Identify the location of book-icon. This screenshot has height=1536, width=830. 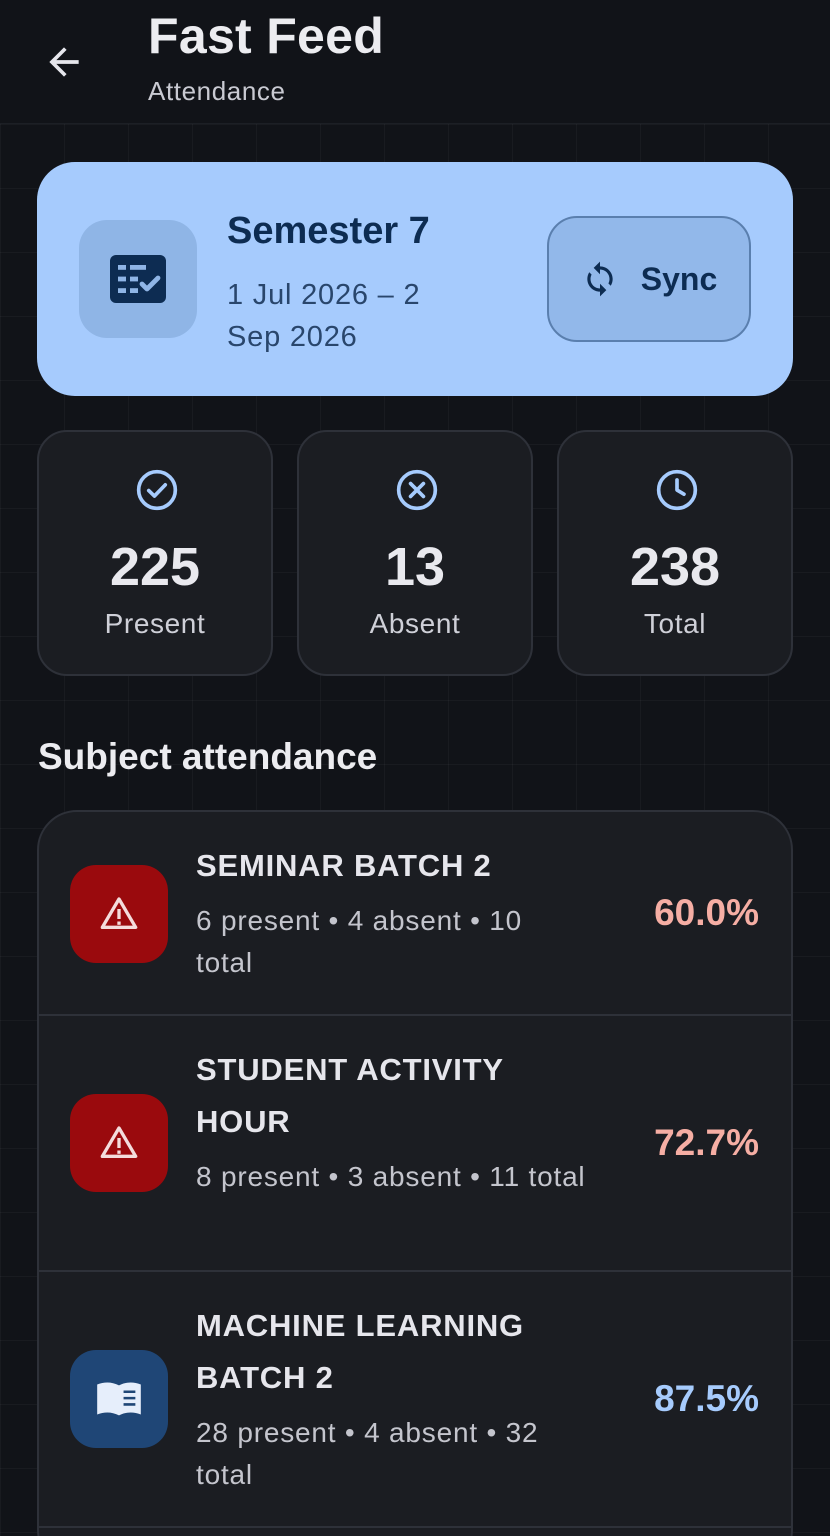
(119, 1399).